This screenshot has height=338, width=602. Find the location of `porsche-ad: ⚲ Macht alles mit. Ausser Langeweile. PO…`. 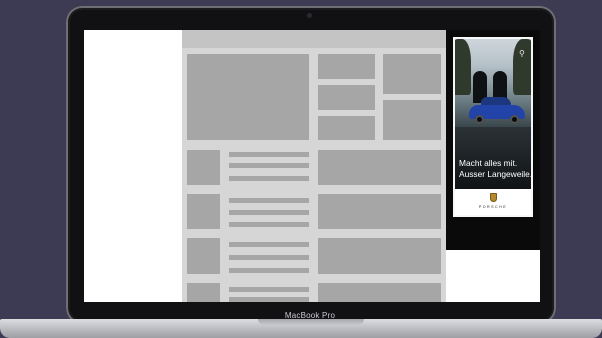

porsche-ad: ⚲ Macht alles mit. Ausser Langeweile. PO… is located at coordinates (493, 127).